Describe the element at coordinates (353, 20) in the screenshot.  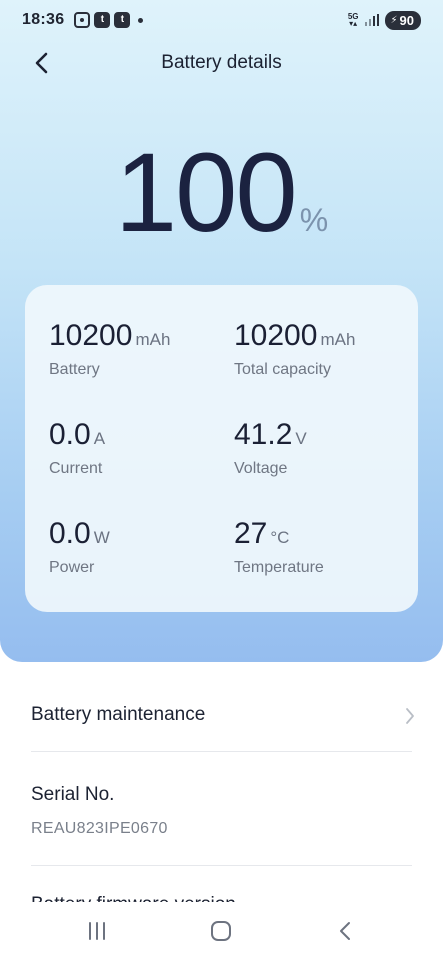
I see `network-type-icon: 5G ▾▴` at that location.